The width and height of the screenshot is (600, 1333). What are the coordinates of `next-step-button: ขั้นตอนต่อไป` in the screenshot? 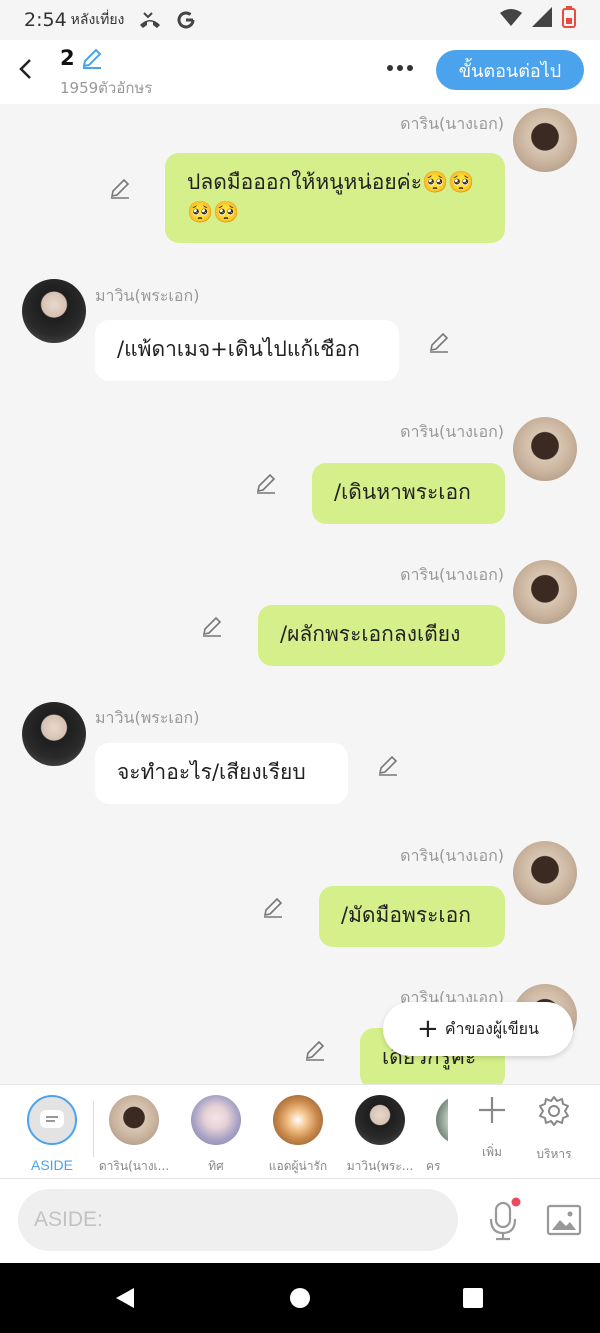 It's located at (510, 70).